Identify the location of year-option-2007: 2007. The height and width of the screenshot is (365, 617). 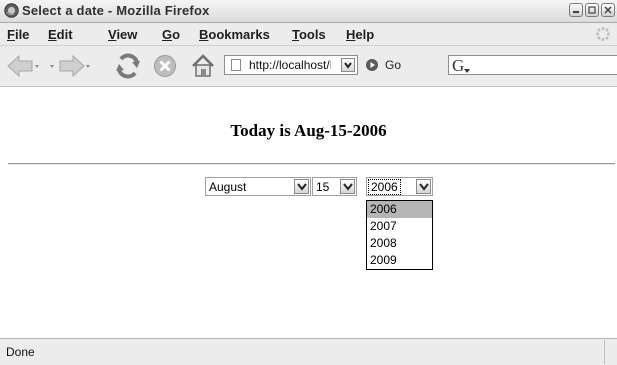
(399, 226).